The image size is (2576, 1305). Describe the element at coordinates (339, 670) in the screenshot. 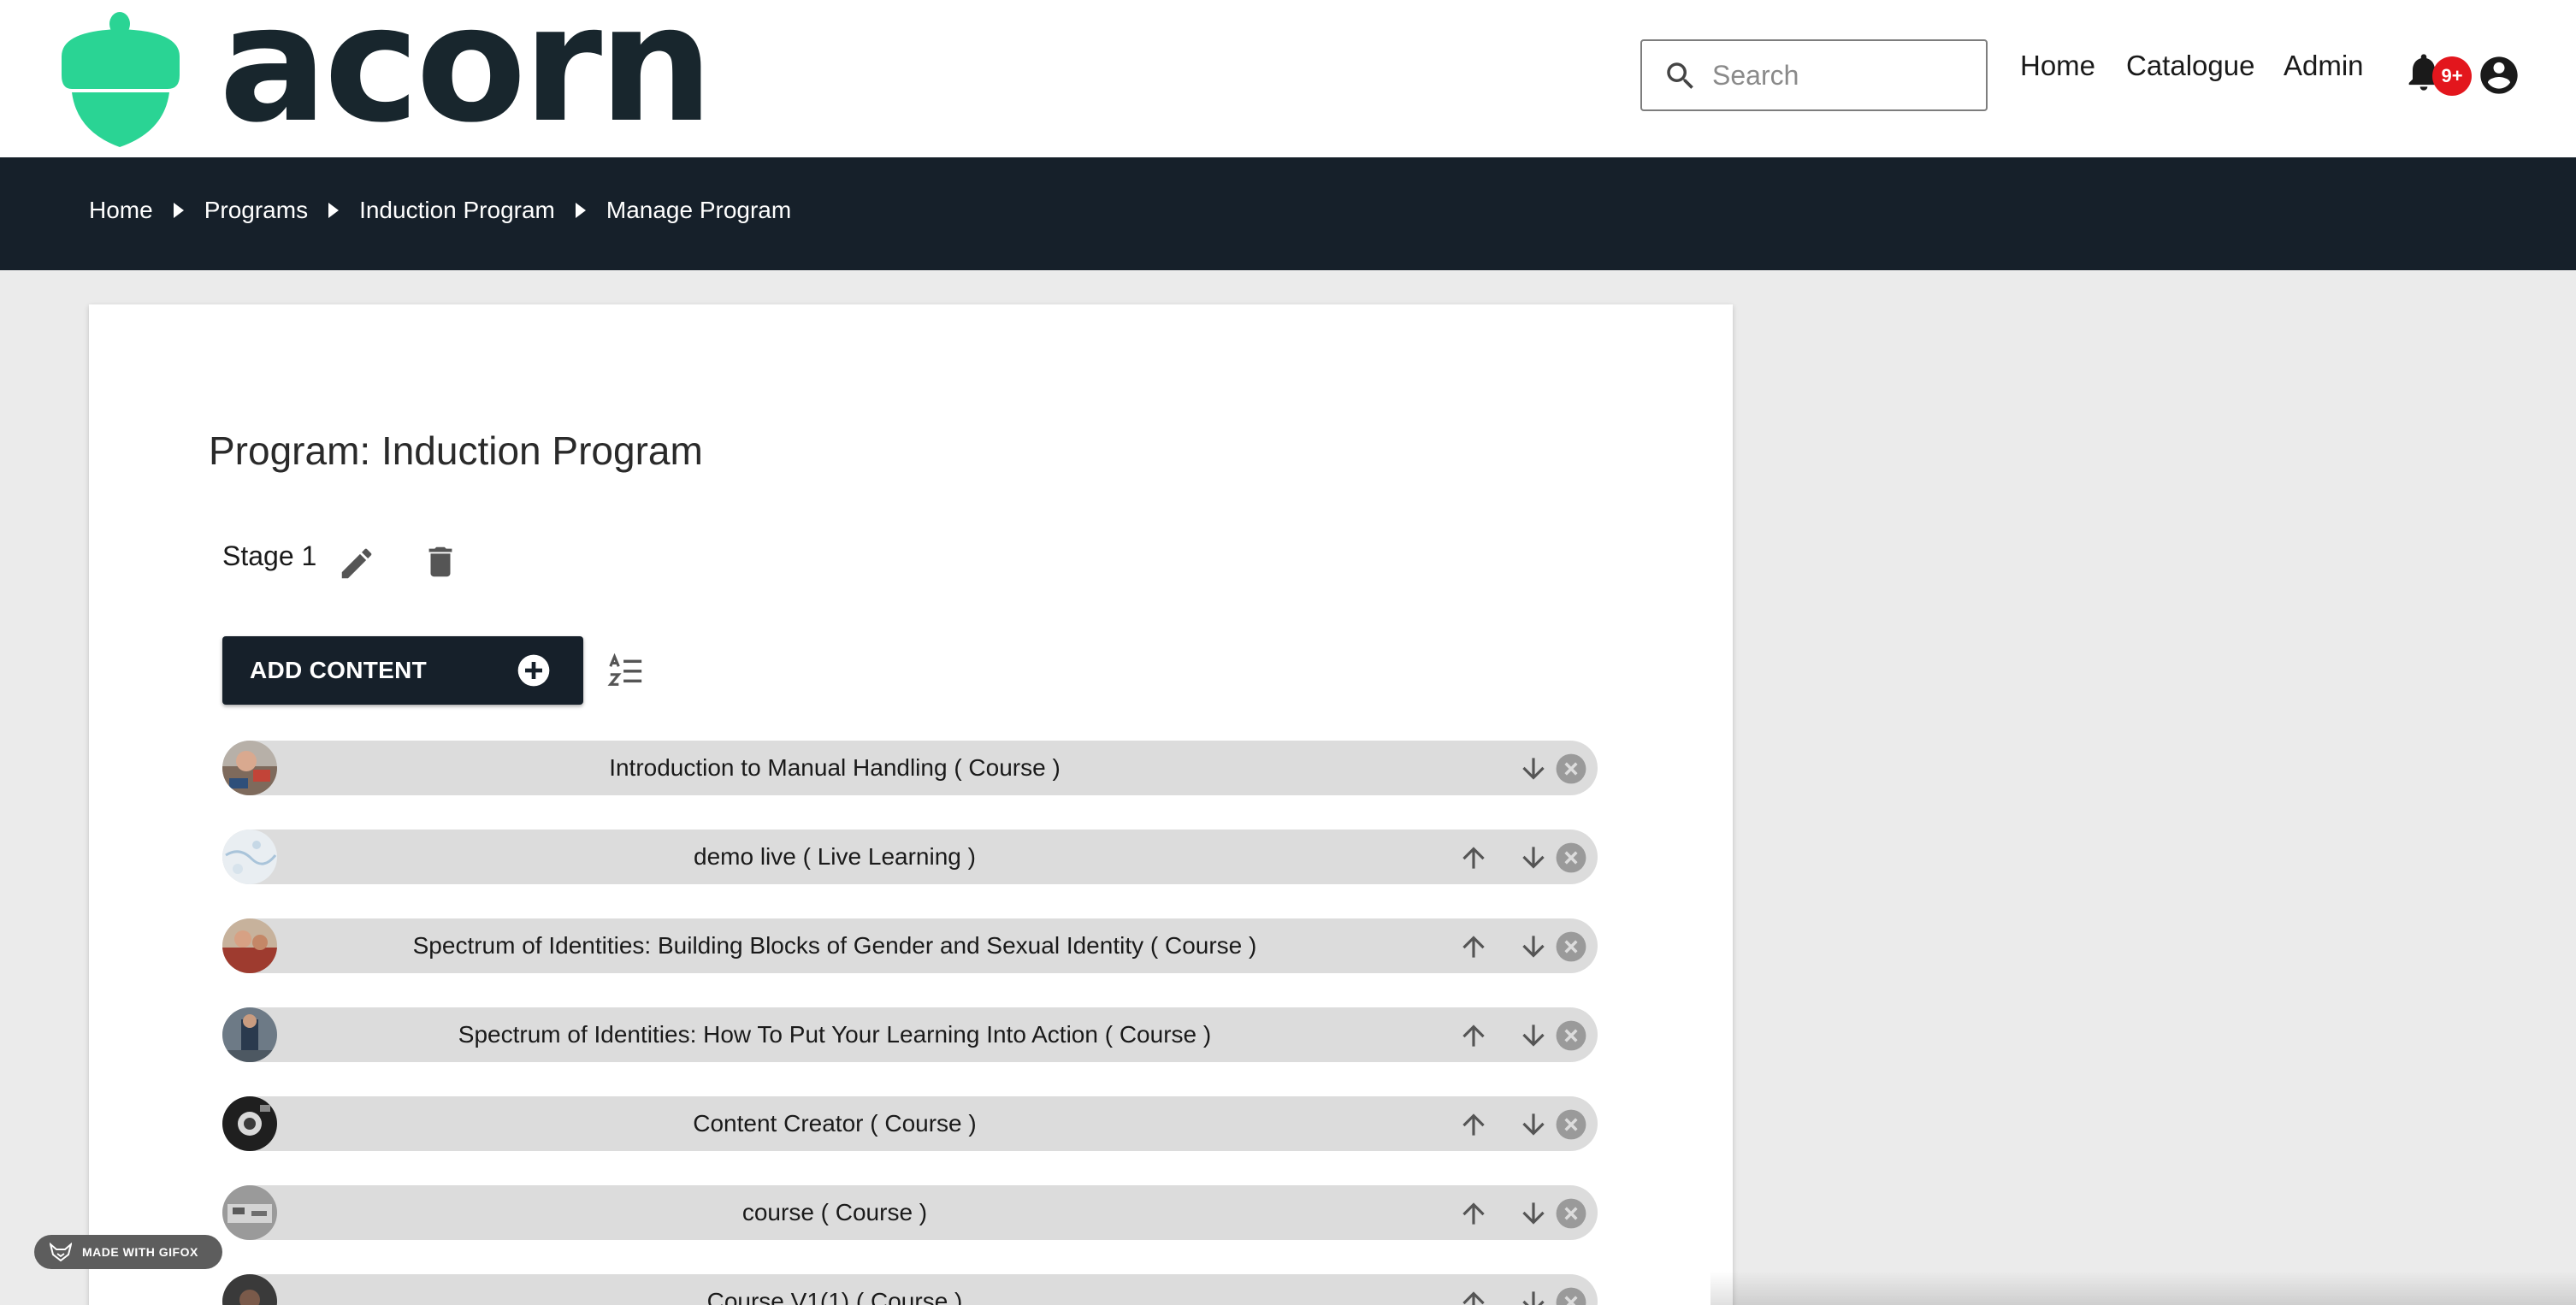

I see `add-content-label: ADD CONTENT` at that location.